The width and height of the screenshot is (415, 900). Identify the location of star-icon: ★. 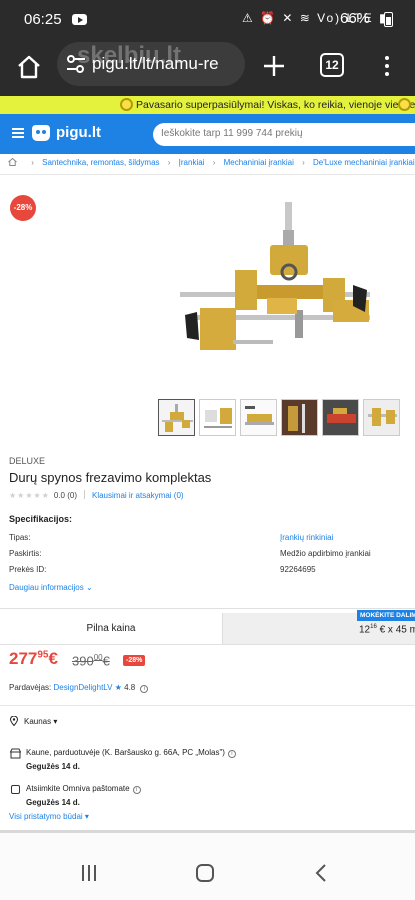
(118, 687).